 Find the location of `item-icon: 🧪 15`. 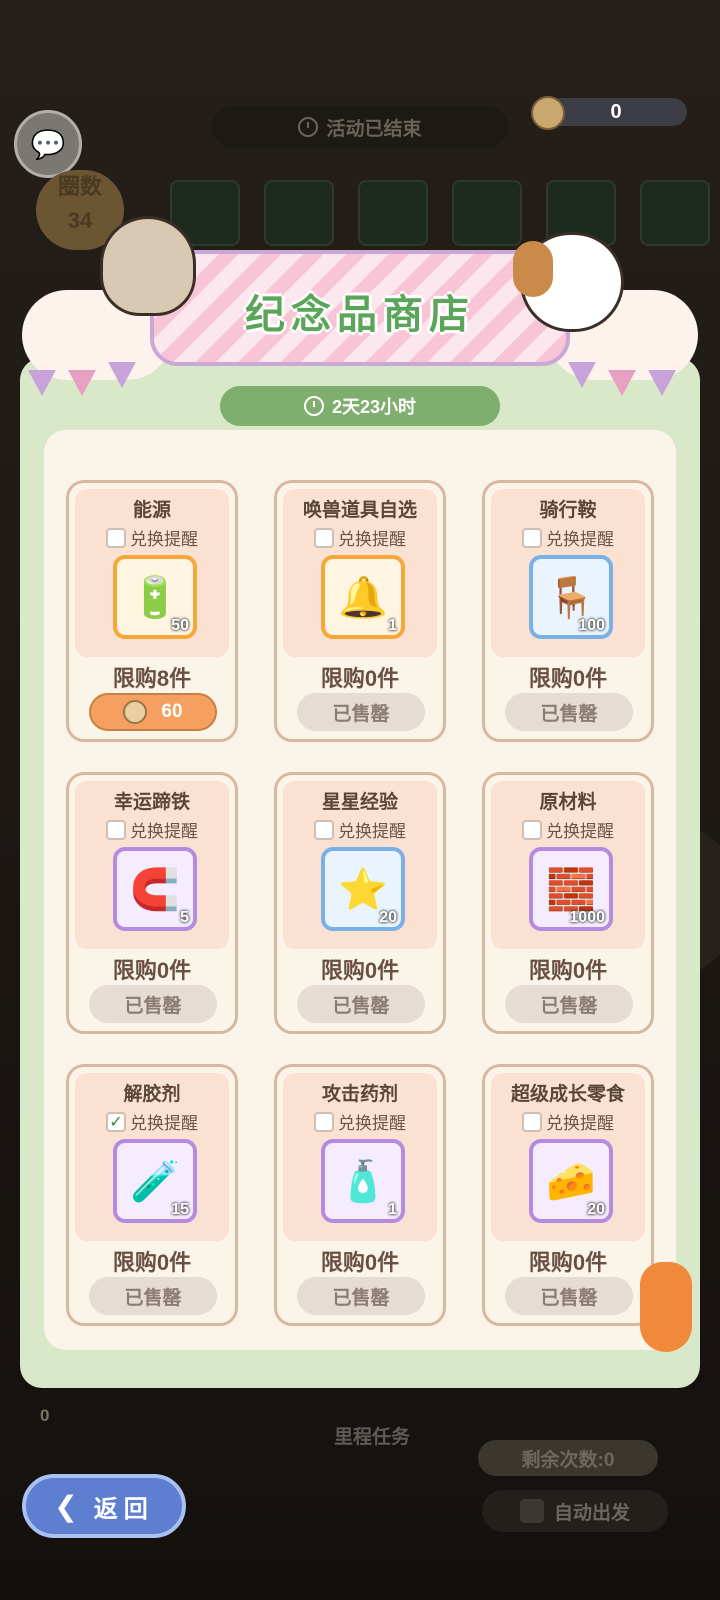

item-icon: 🧪 15 is located at coordinates (155, 1181).